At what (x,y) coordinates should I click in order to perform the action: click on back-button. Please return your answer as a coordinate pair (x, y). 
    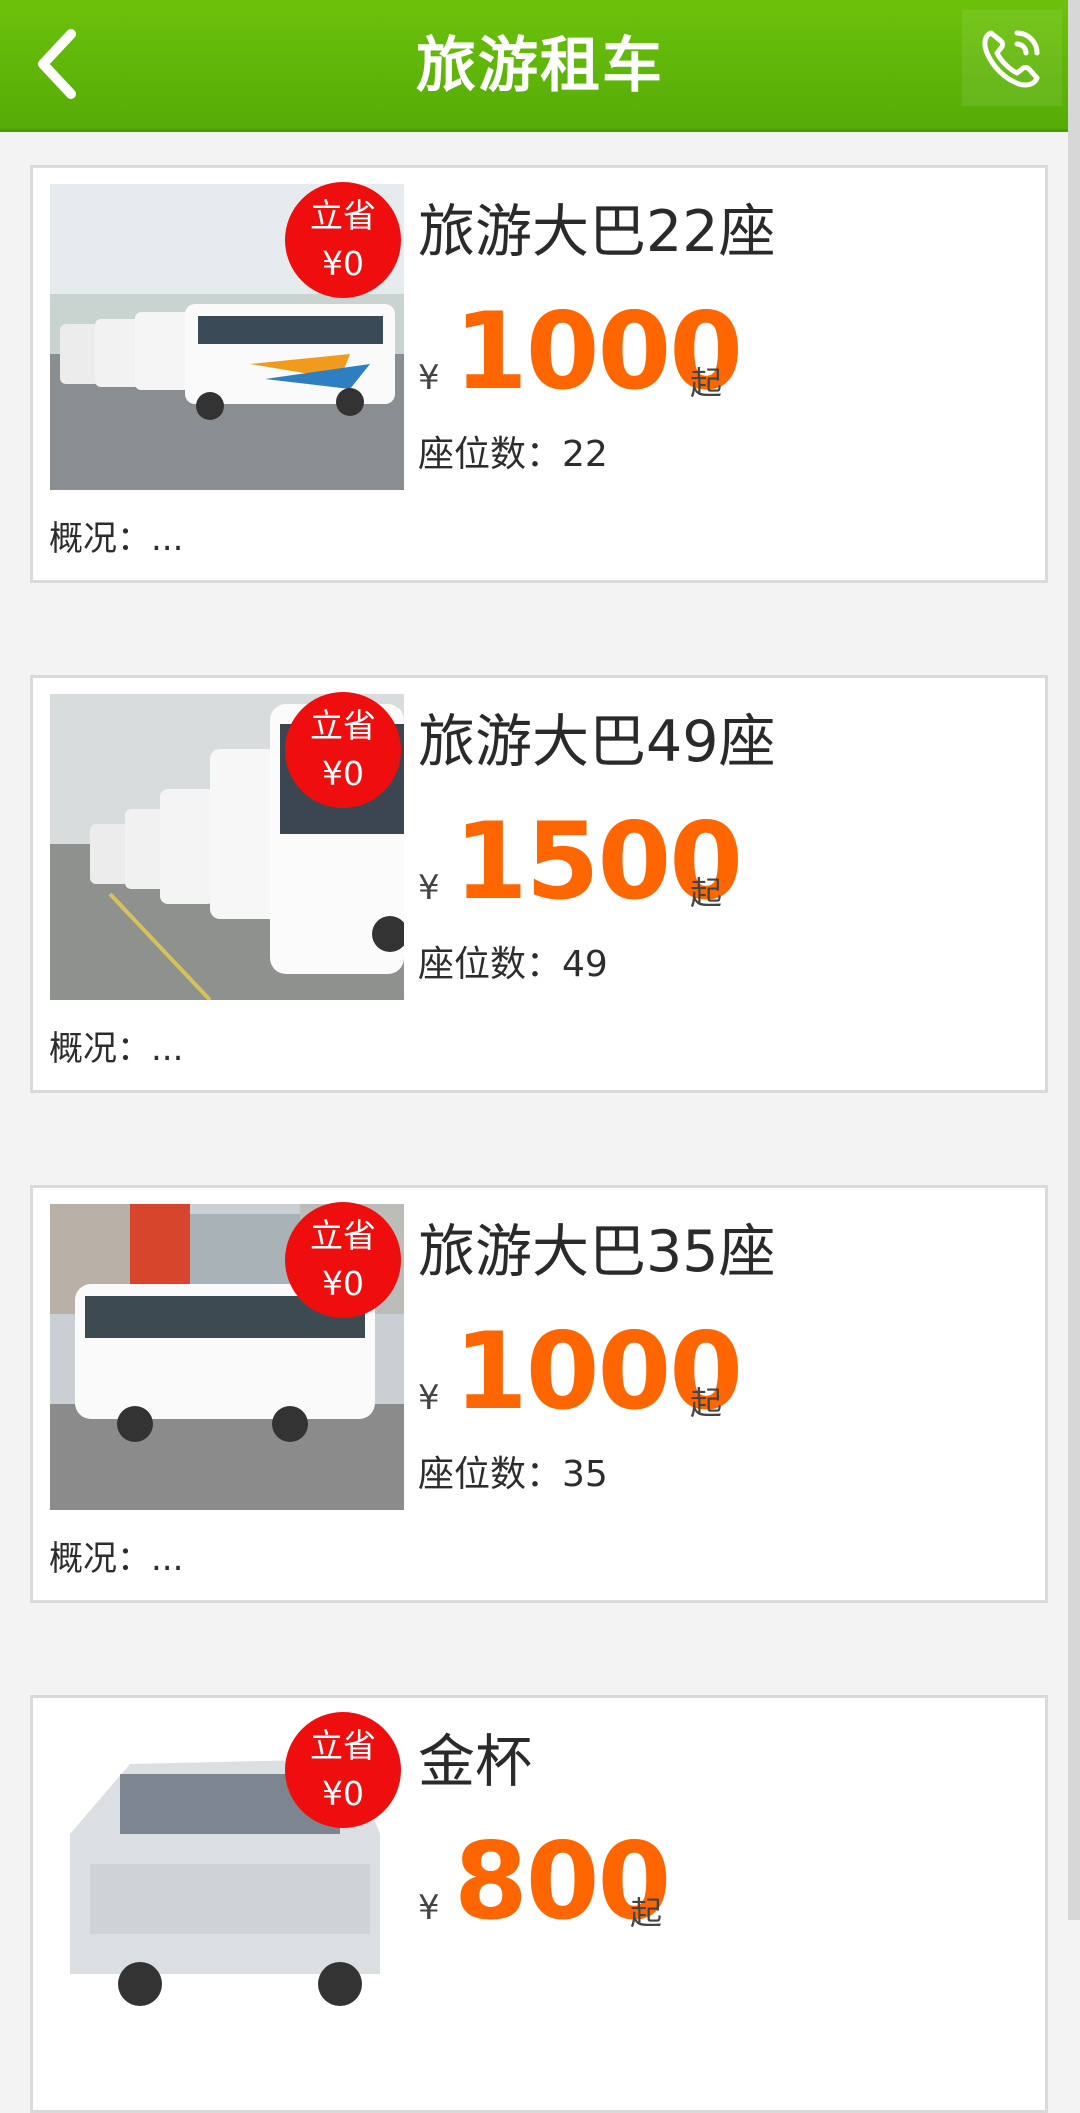
    Looking at the image, I should click on (59, 64).